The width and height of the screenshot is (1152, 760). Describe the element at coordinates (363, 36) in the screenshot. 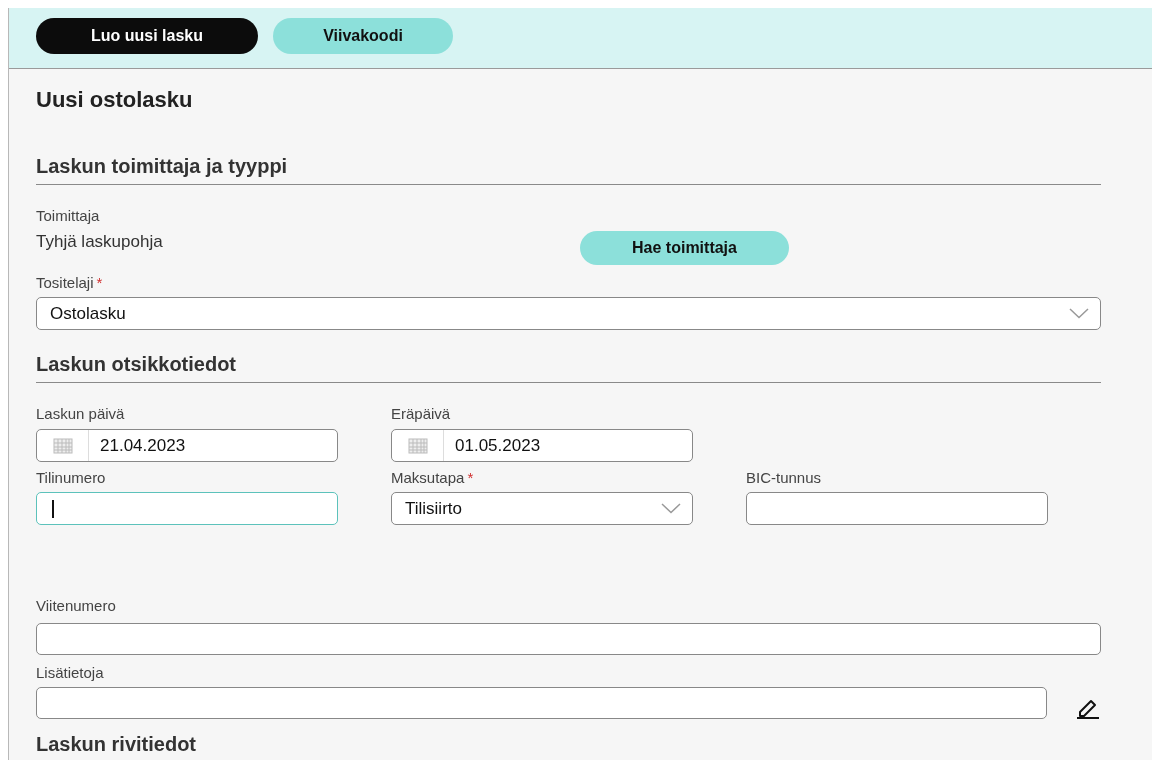

I see `barcode-button: Viivakoodi` at that location.